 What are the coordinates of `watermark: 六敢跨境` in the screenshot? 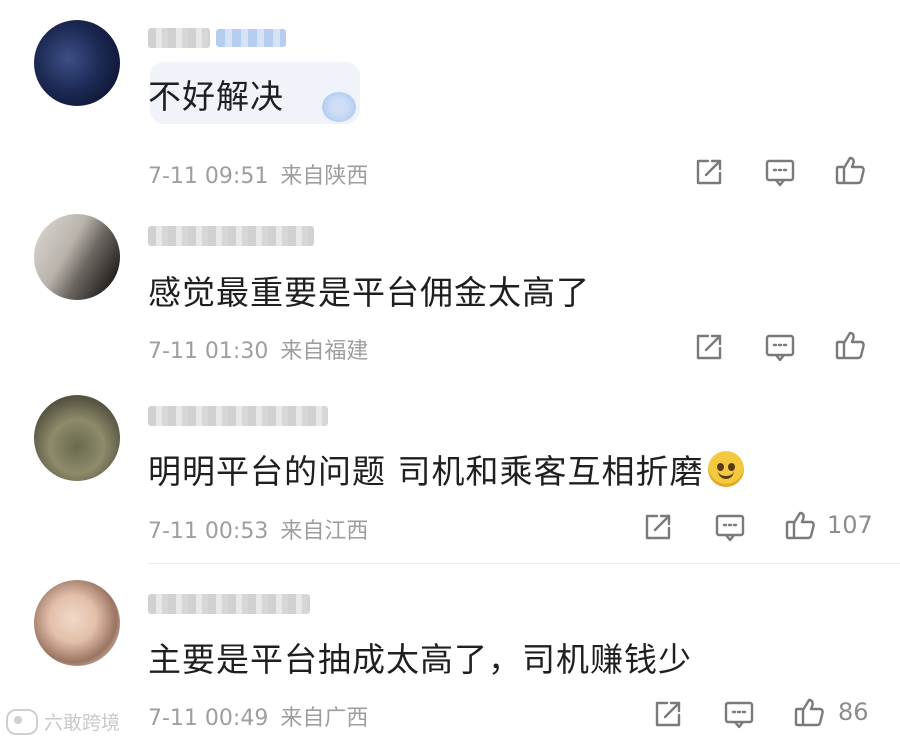 It's located at (63, 721).